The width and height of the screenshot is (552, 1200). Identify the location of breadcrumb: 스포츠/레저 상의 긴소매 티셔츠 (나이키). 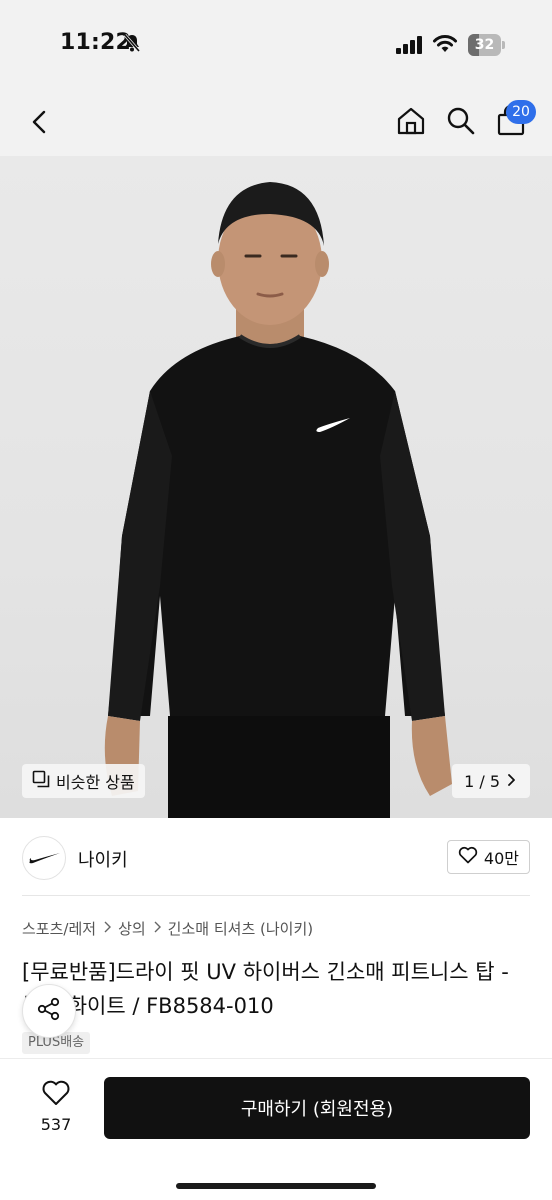
(167, 928).